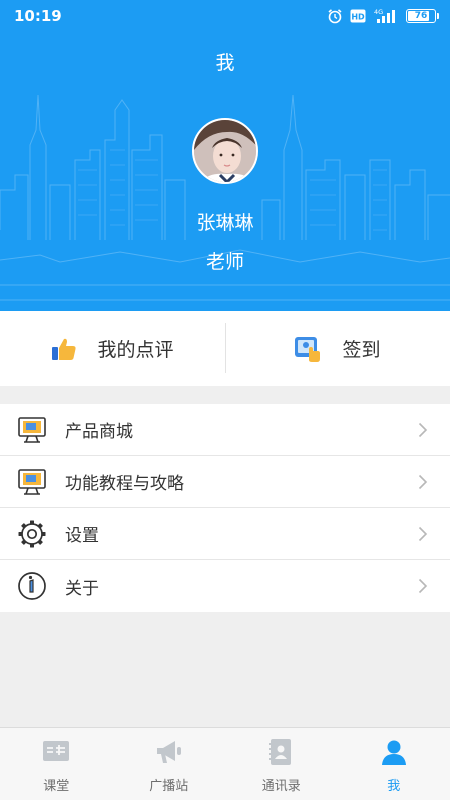 This screenshot has height=800, width=450. What do you see at coordinates (56, 786) in the screenshot?
I see `tab-label: 课堂` at bounding box center [56, 786].